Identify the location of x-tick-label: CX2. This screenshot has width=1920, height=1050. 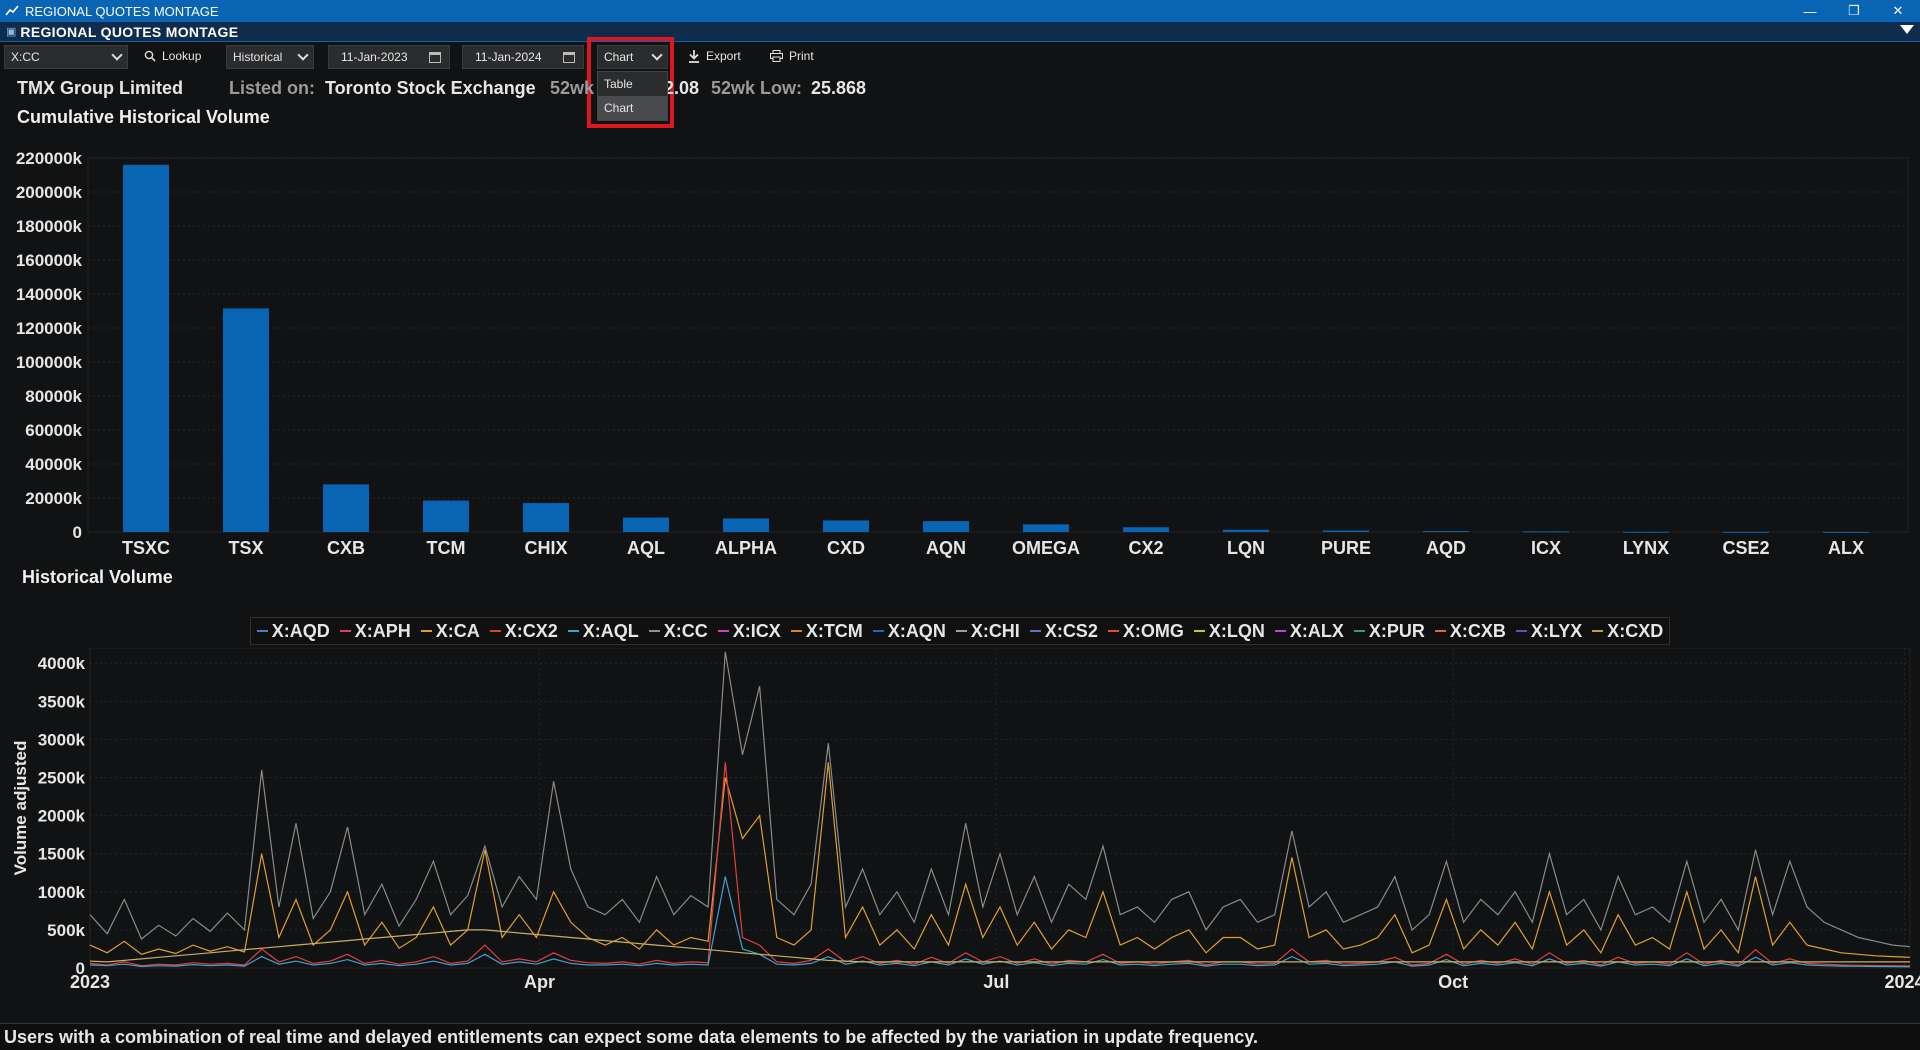
(1145, 548).